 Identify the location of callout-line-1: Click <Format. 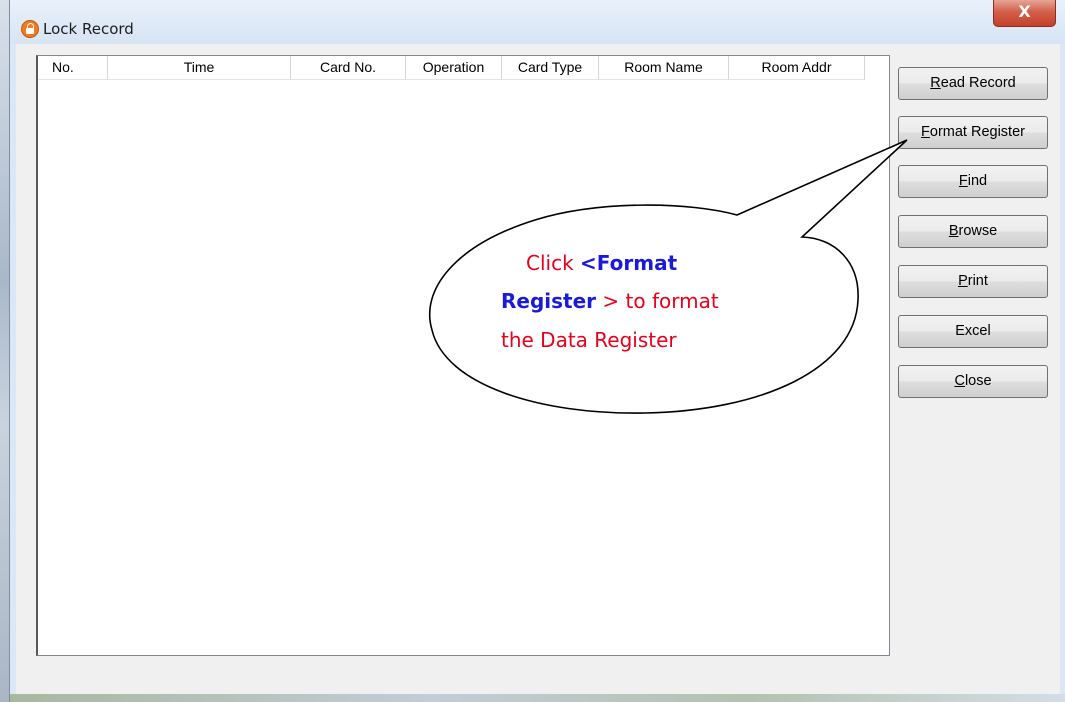
(602, 263).